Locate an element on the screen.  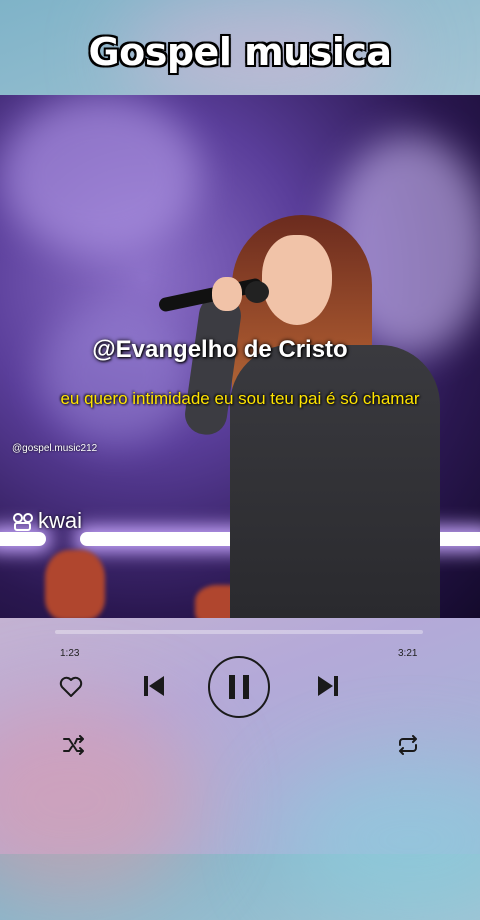
kwai-logo-icon is located at coordinates (23, 522).